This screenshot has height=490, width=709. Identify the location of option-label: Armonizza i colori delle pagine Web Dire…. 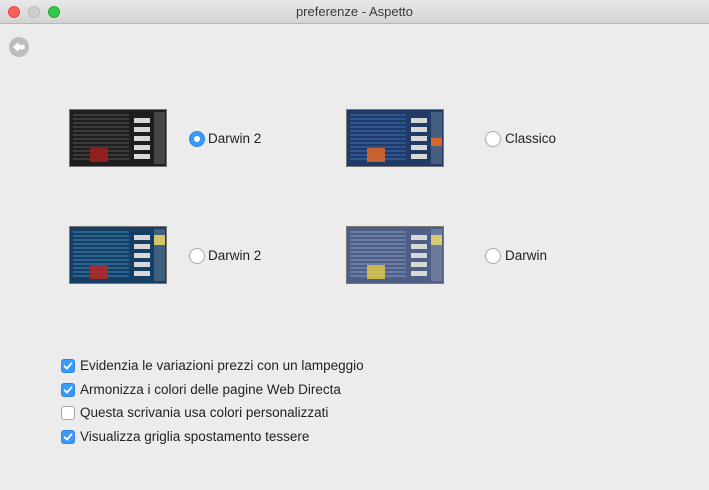
(210, 389).